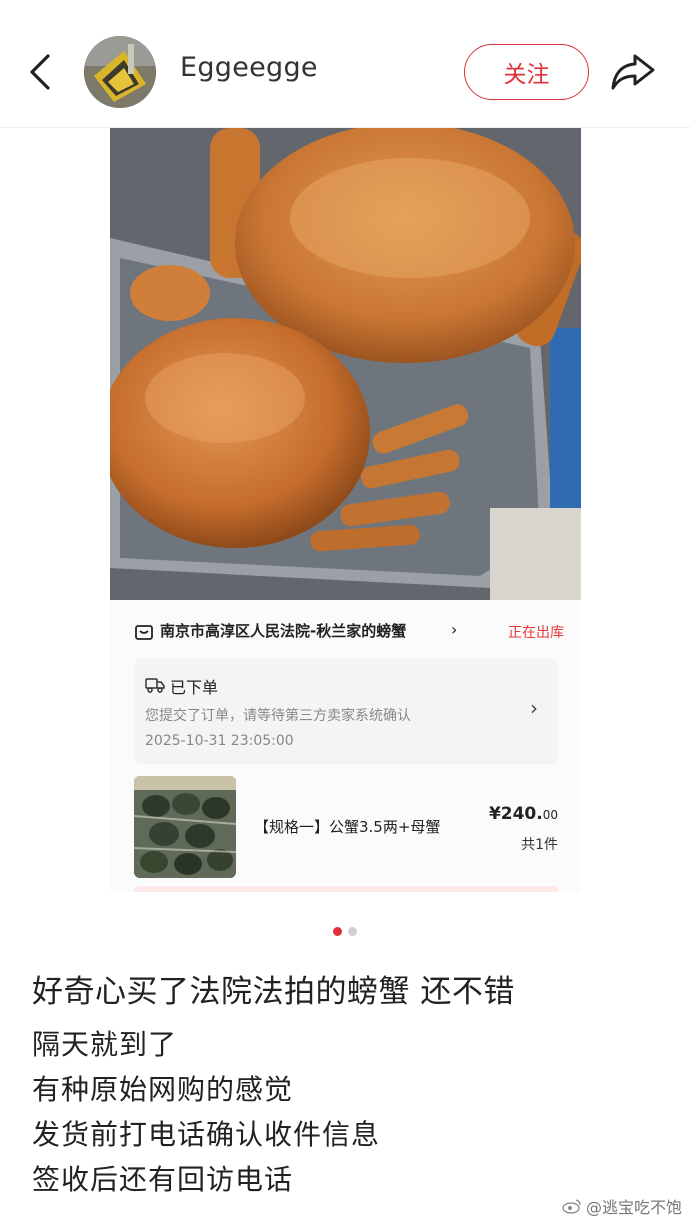 The width and height of the screenshot is (690, 1223). I want to click on product-spec: 【规格一】公蟹3.5两+母蟹, so click(347, 827).